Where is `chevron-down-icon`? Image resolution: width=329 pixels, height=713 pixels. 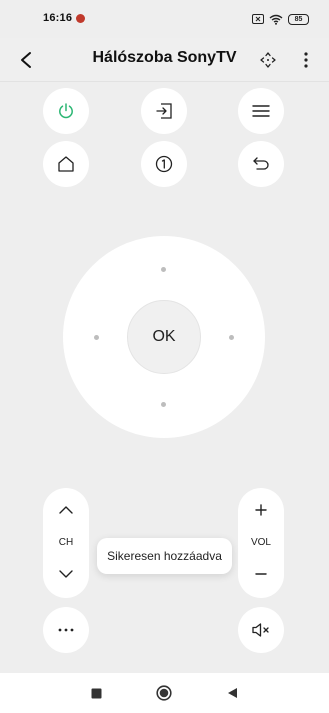
chevron-down-icon is located at coordinates (66, 574).